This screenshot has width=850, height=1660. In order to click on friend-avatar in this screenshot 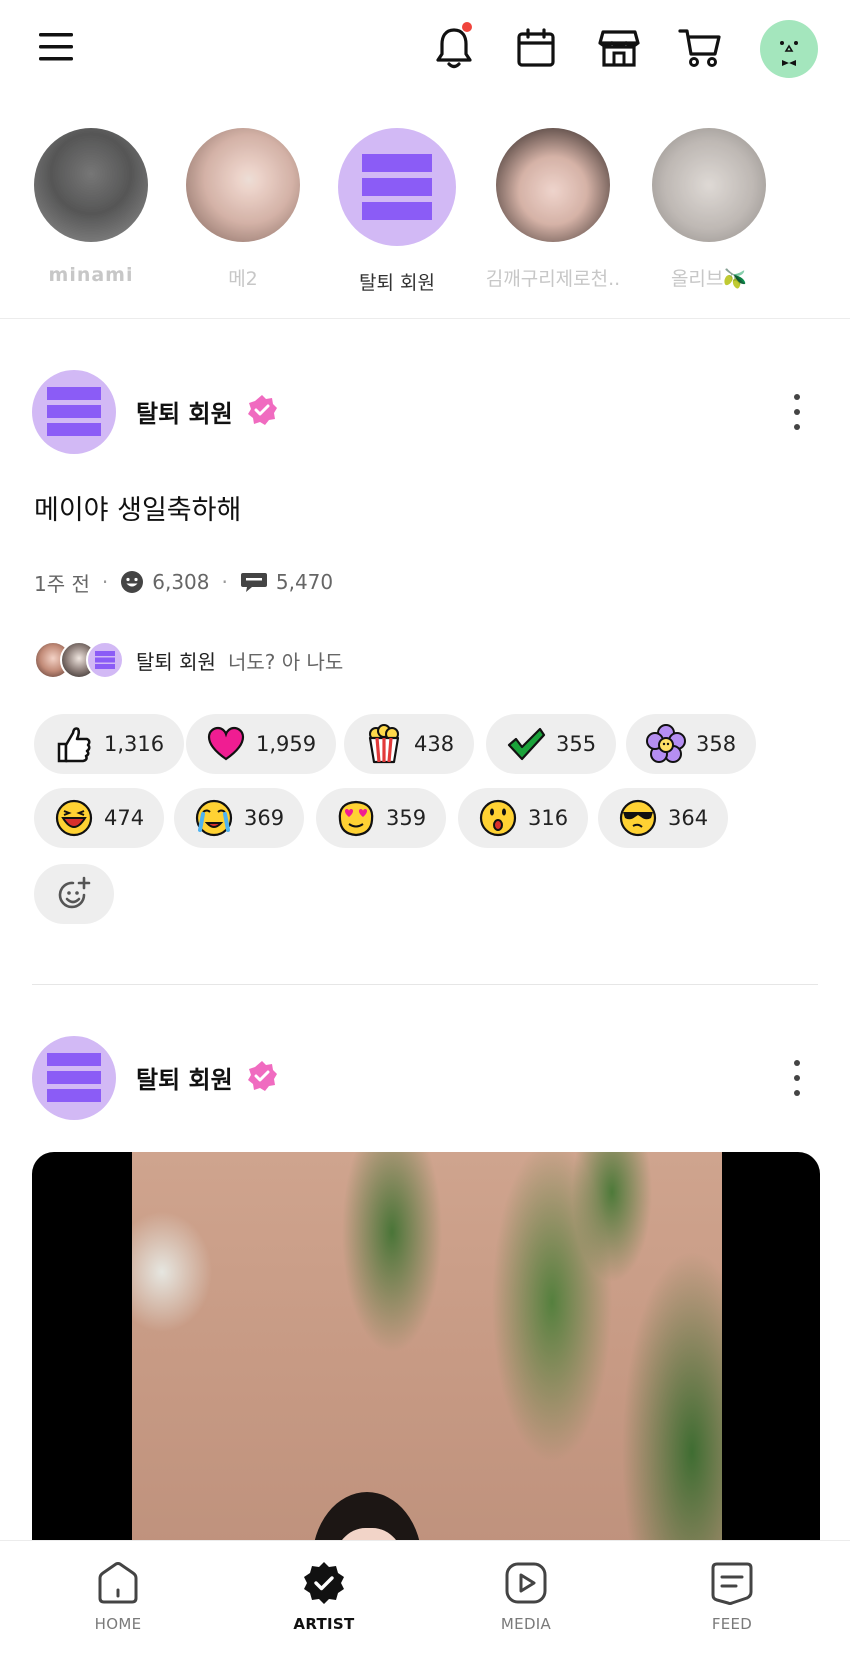, I will do `click(105, 660)`.